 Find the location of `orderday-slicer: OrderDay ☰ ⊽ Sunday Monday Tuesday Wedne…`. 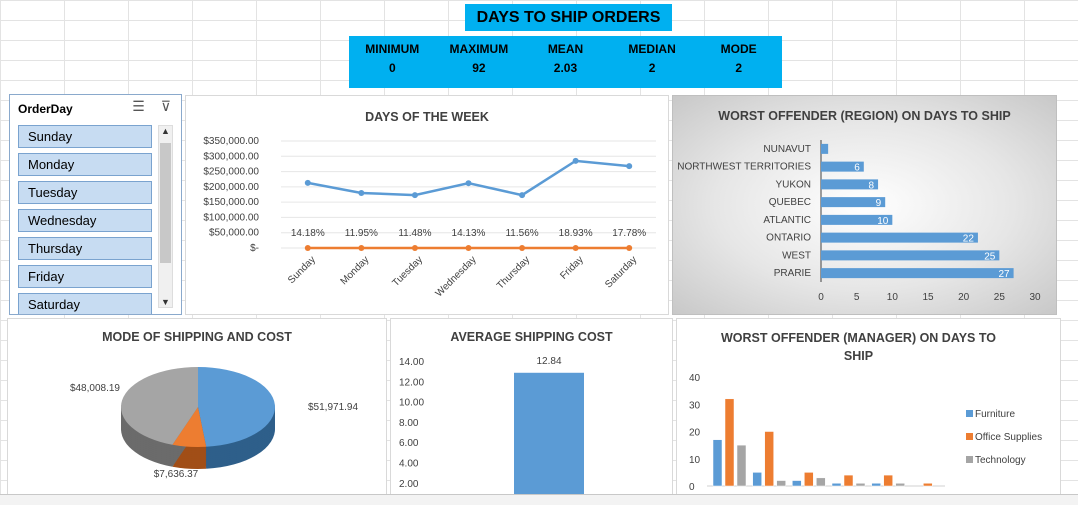

orderday-slicer: OrderDay ☰ ⊽ Sunday Monday Tuesday Wedne… is located at coordinates (95, 204).